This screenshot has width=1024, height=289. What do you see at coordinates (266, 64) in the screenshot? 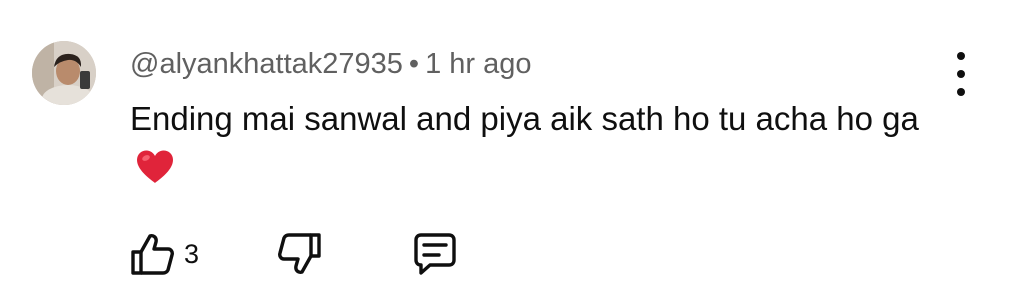
I see `author-name: @alyankhattak27935` at bounding box center [266, 64].